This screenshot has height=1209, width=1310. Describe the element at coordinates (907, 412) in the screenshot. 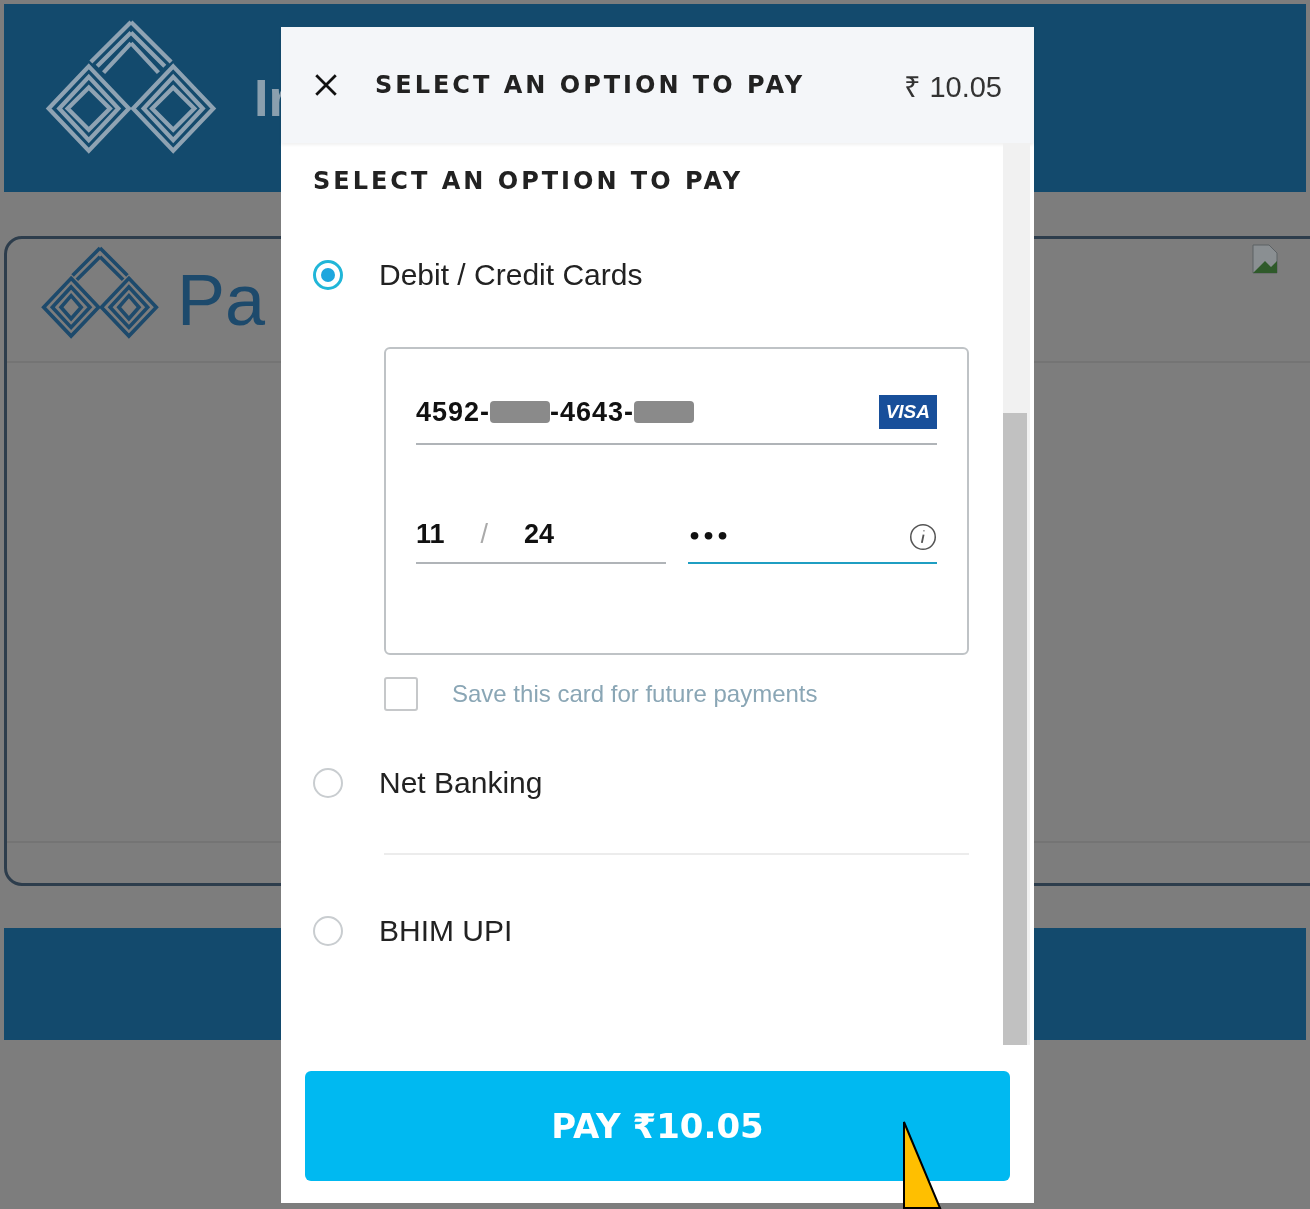

I see `card-brand-logo: VISA` at that location.